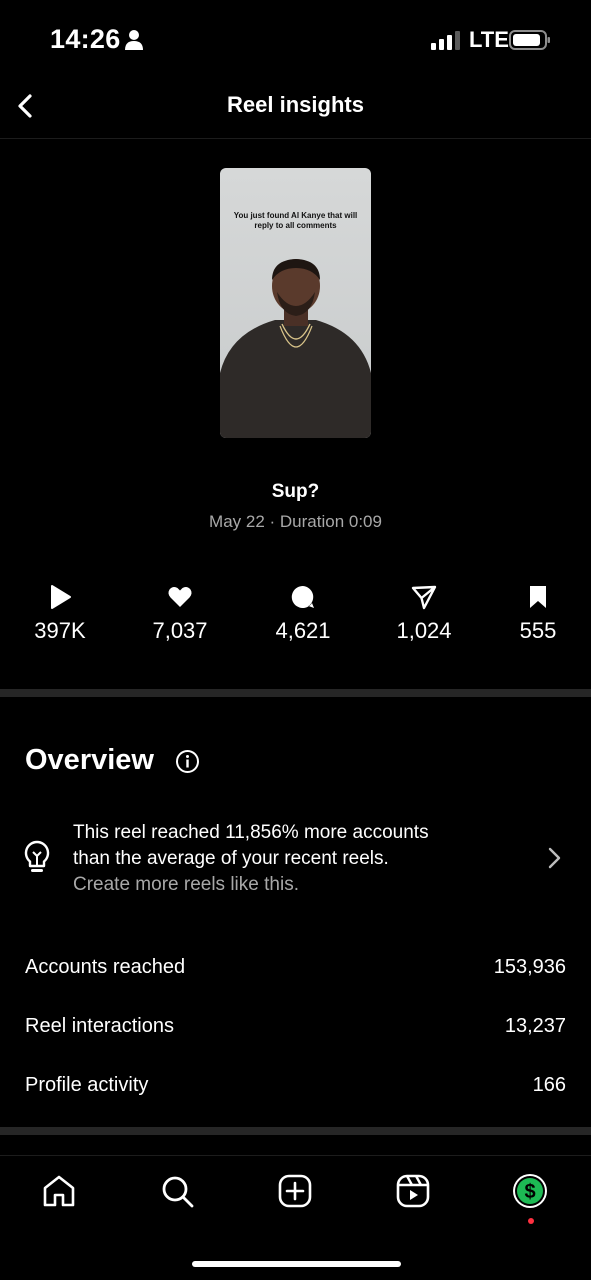 The image size is (591, 1280). Describe the element at coordinates (531, 1221) in the screenshot. I see `notification-dot` at that location.